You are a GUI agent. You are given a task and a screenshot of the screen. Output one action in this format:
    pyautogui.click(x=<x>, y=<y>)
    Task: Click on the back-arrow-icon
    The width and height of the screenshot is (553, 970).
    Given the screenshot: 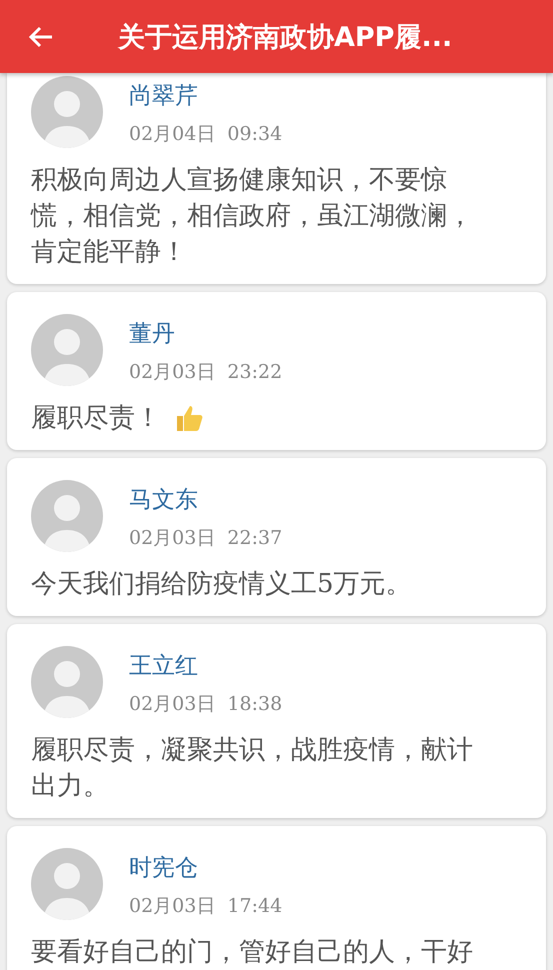 What is the action you would take?
    pyautogui.click(x=41, y=37)
    